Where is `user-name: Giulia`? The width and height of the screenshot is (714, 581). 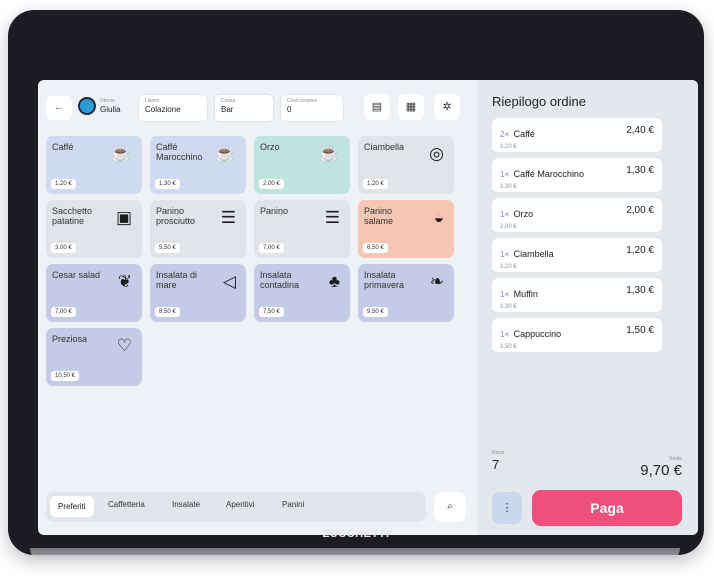
user-name: Giulia is located at coordinates (110, 109).